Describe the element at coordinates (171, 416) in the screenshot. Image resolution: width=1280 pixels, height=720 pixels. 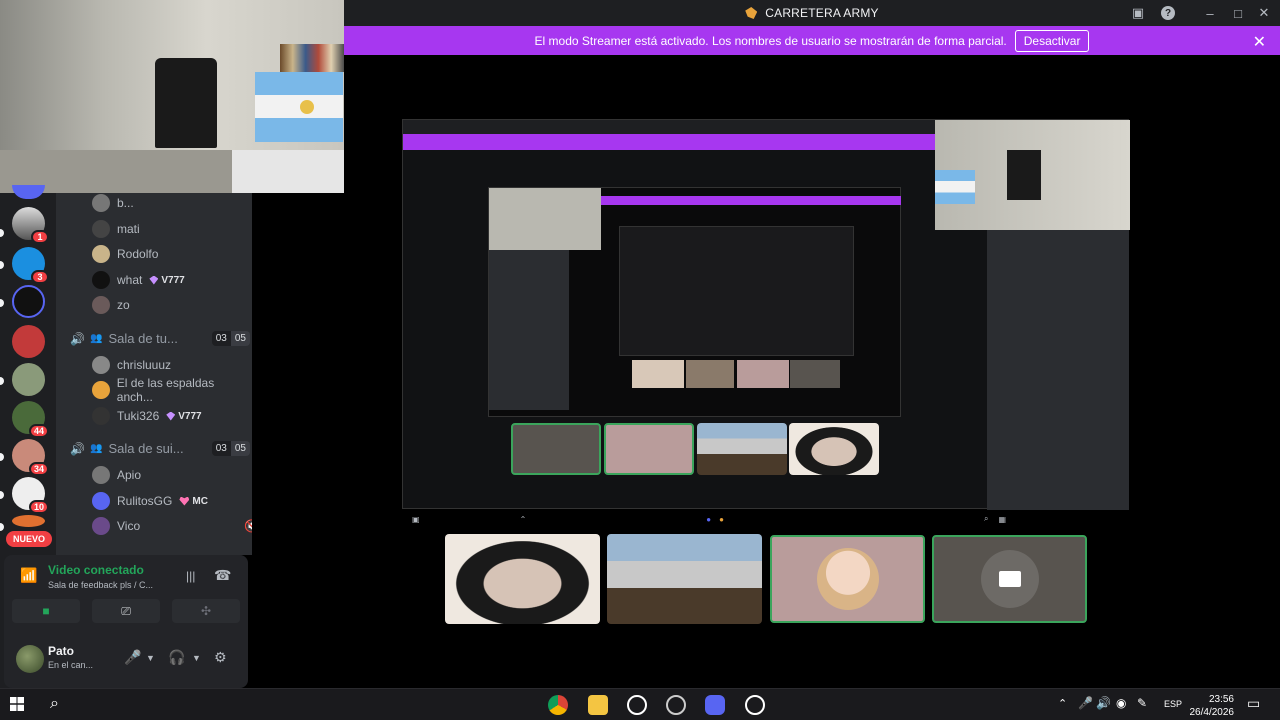
I see `gem-icon` at that location.